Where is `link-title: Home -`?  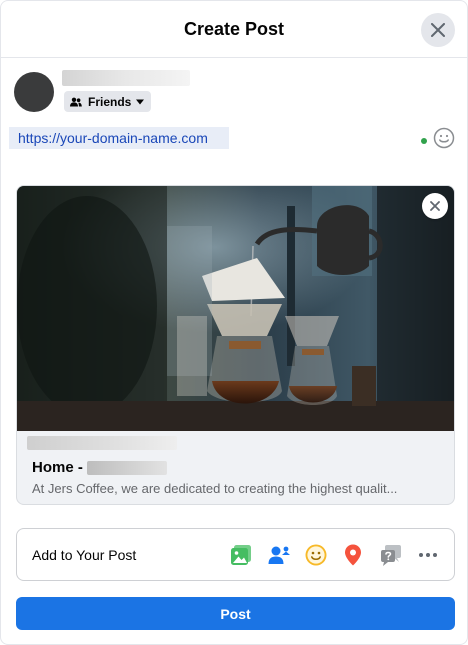 link-title: Home - is located at coordinates (99, 467).